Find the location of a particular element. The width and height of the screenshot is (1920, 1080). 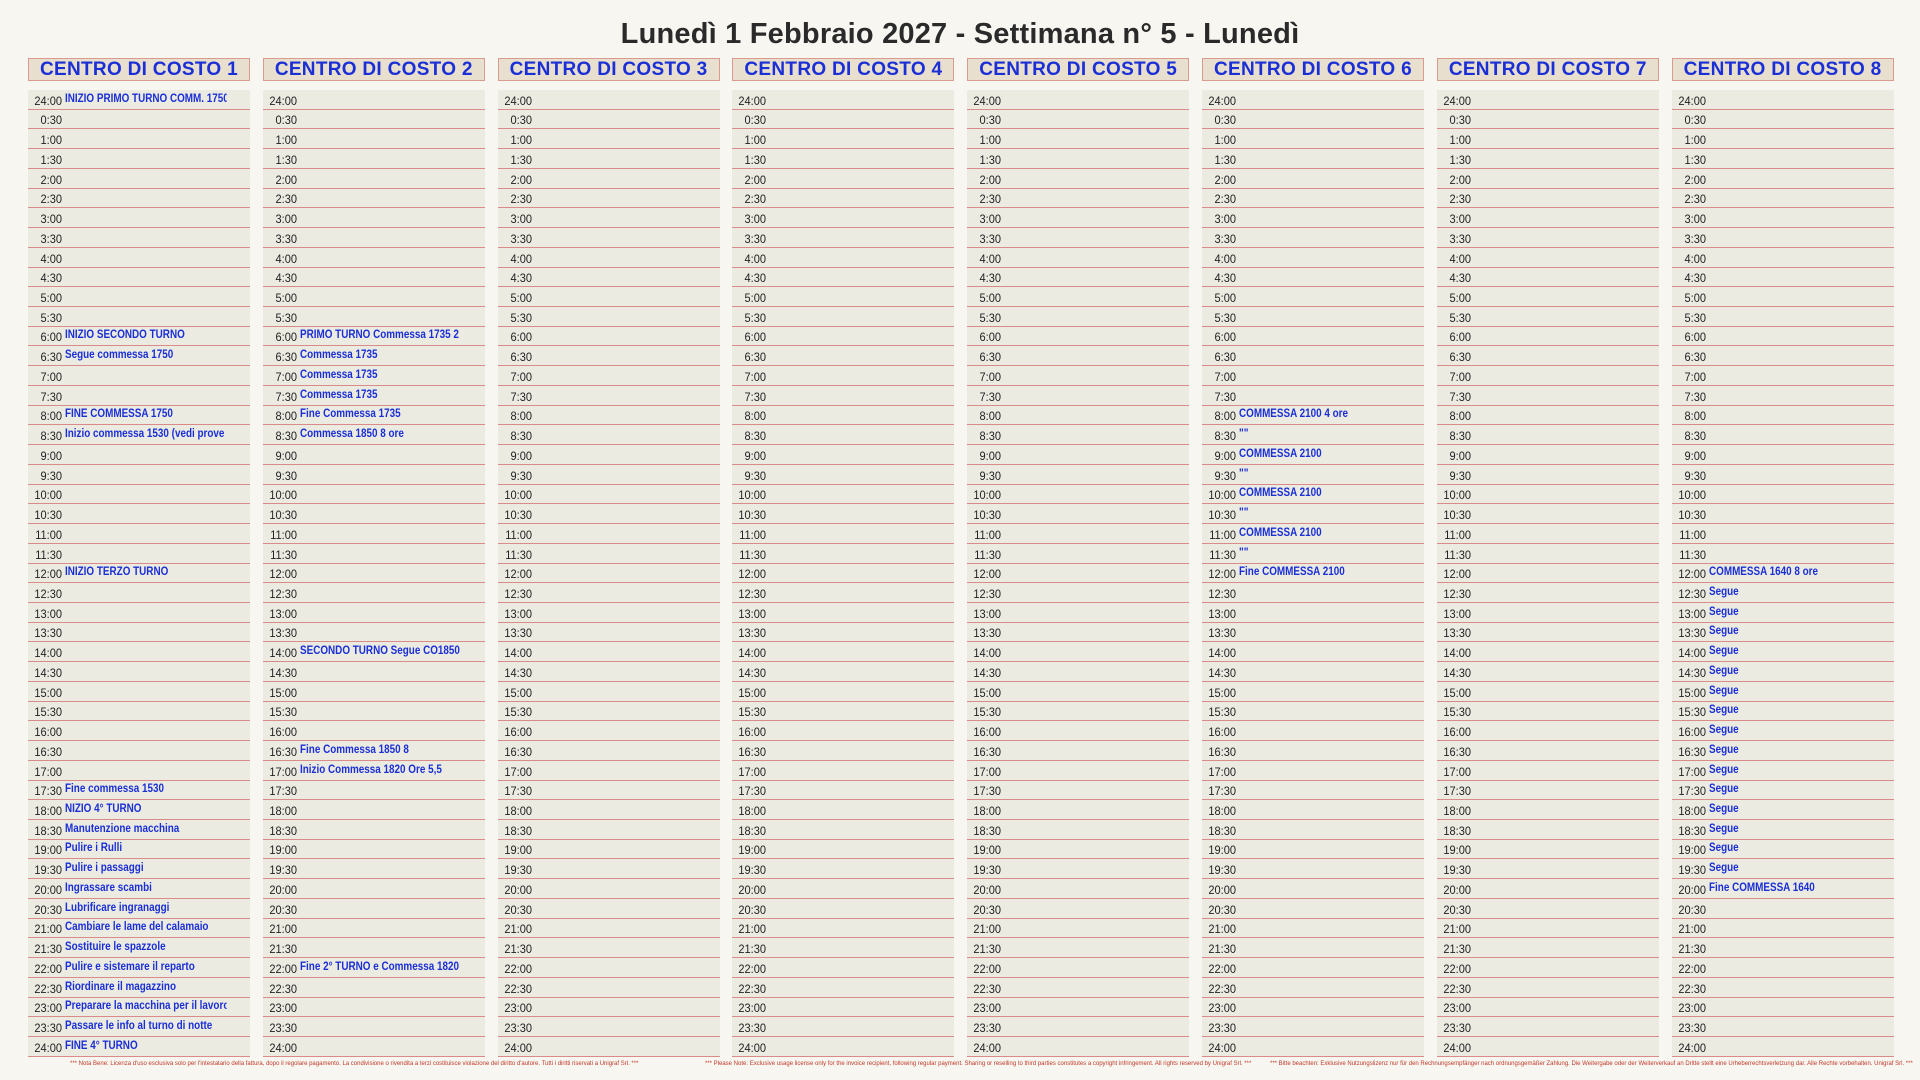

slot-note: COMMESSA 2100 is located at coordinates (1320, 493).